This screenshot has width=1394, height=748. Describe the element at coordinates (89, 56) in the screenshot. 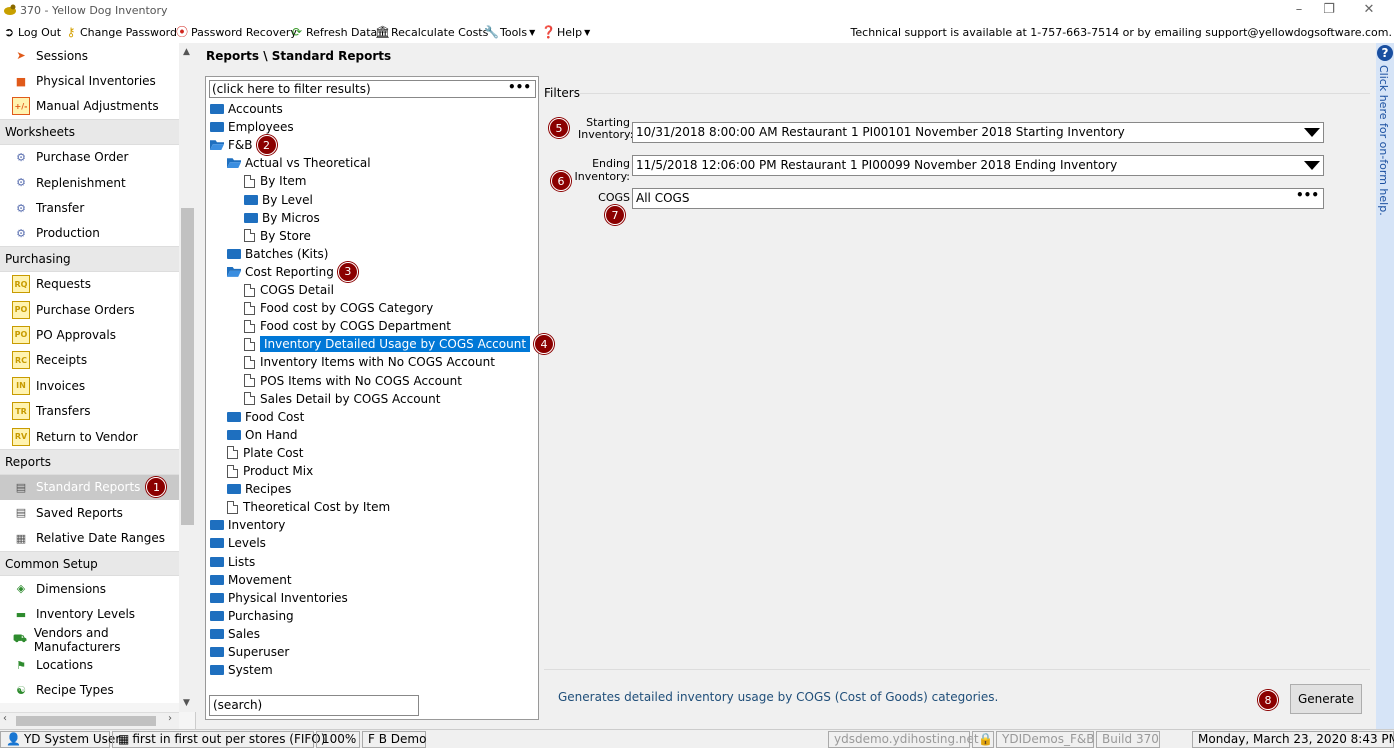

I see `sidebar-item-sessions: ➤ Sessions` at that location.